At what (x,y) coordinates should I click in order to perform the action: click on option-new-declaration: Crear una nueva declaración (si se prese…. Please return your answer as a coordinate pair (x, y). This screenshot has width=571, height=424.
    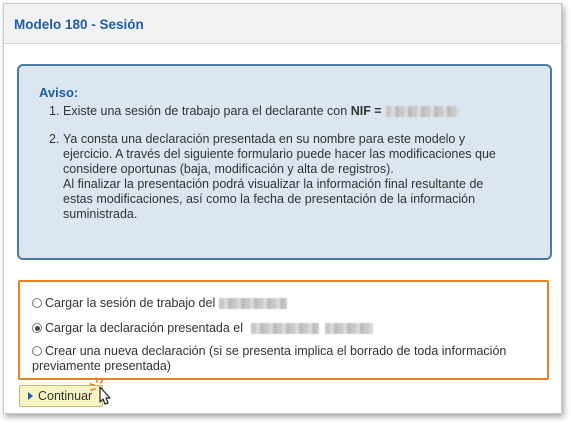
    Looking at the image, I should click on (269, 359).